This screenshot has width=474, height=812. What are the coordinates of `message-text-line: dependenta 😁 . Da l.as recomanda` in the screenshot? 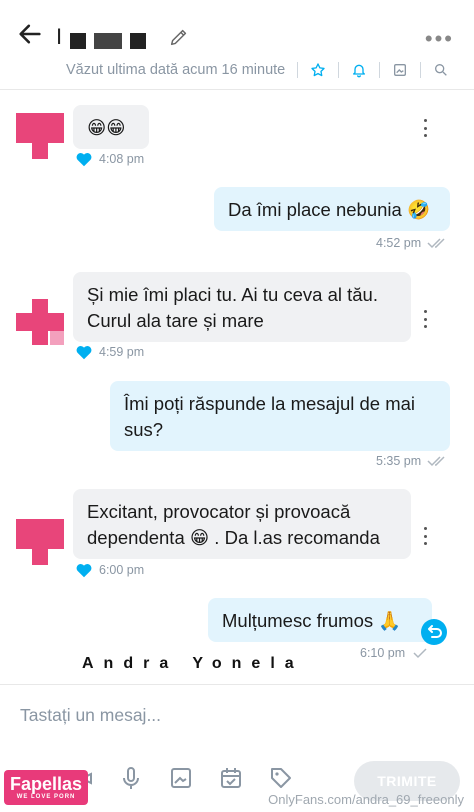 It's located at (233, 537).